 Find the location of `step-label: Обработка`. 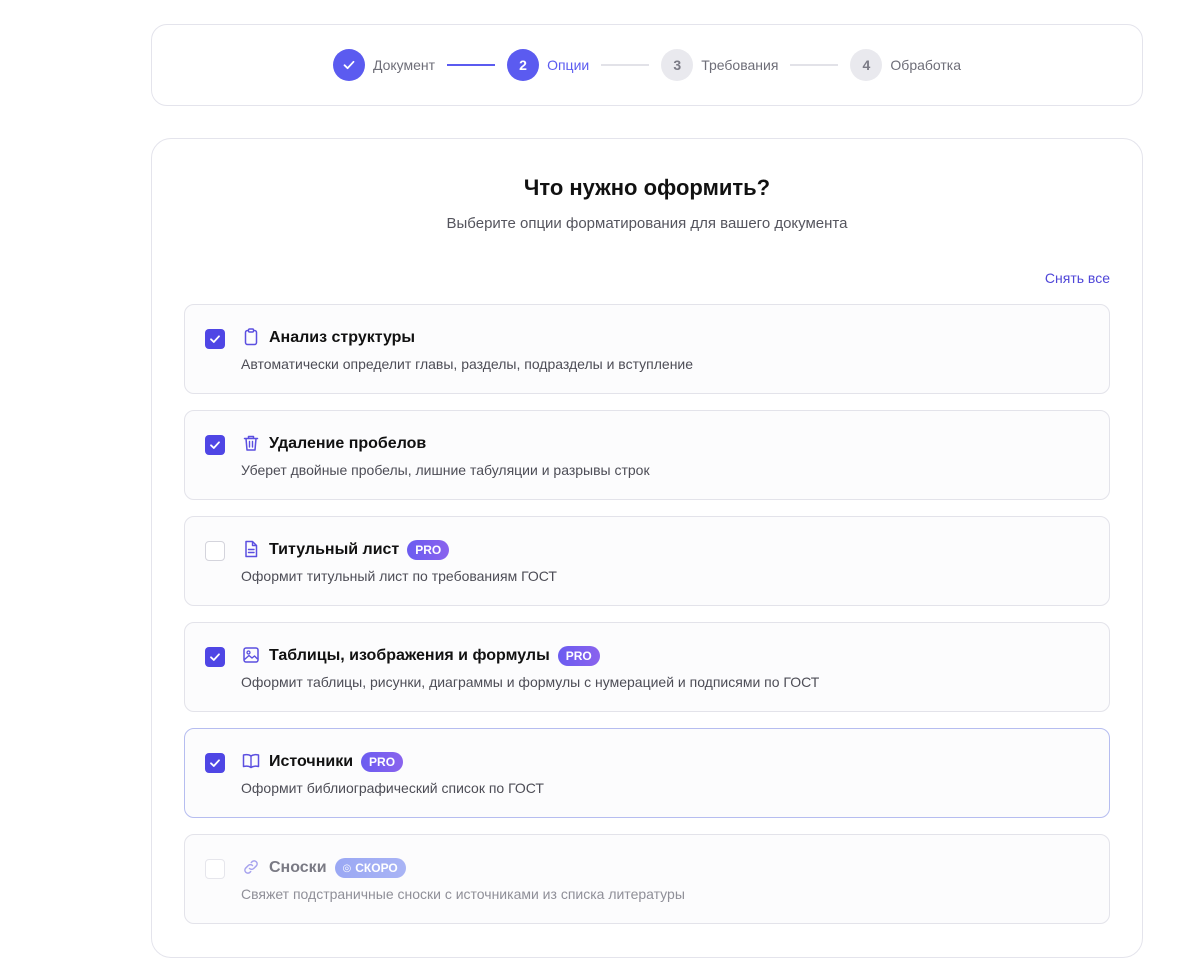

step-label: Обработка is located at coordinates (926, 65).